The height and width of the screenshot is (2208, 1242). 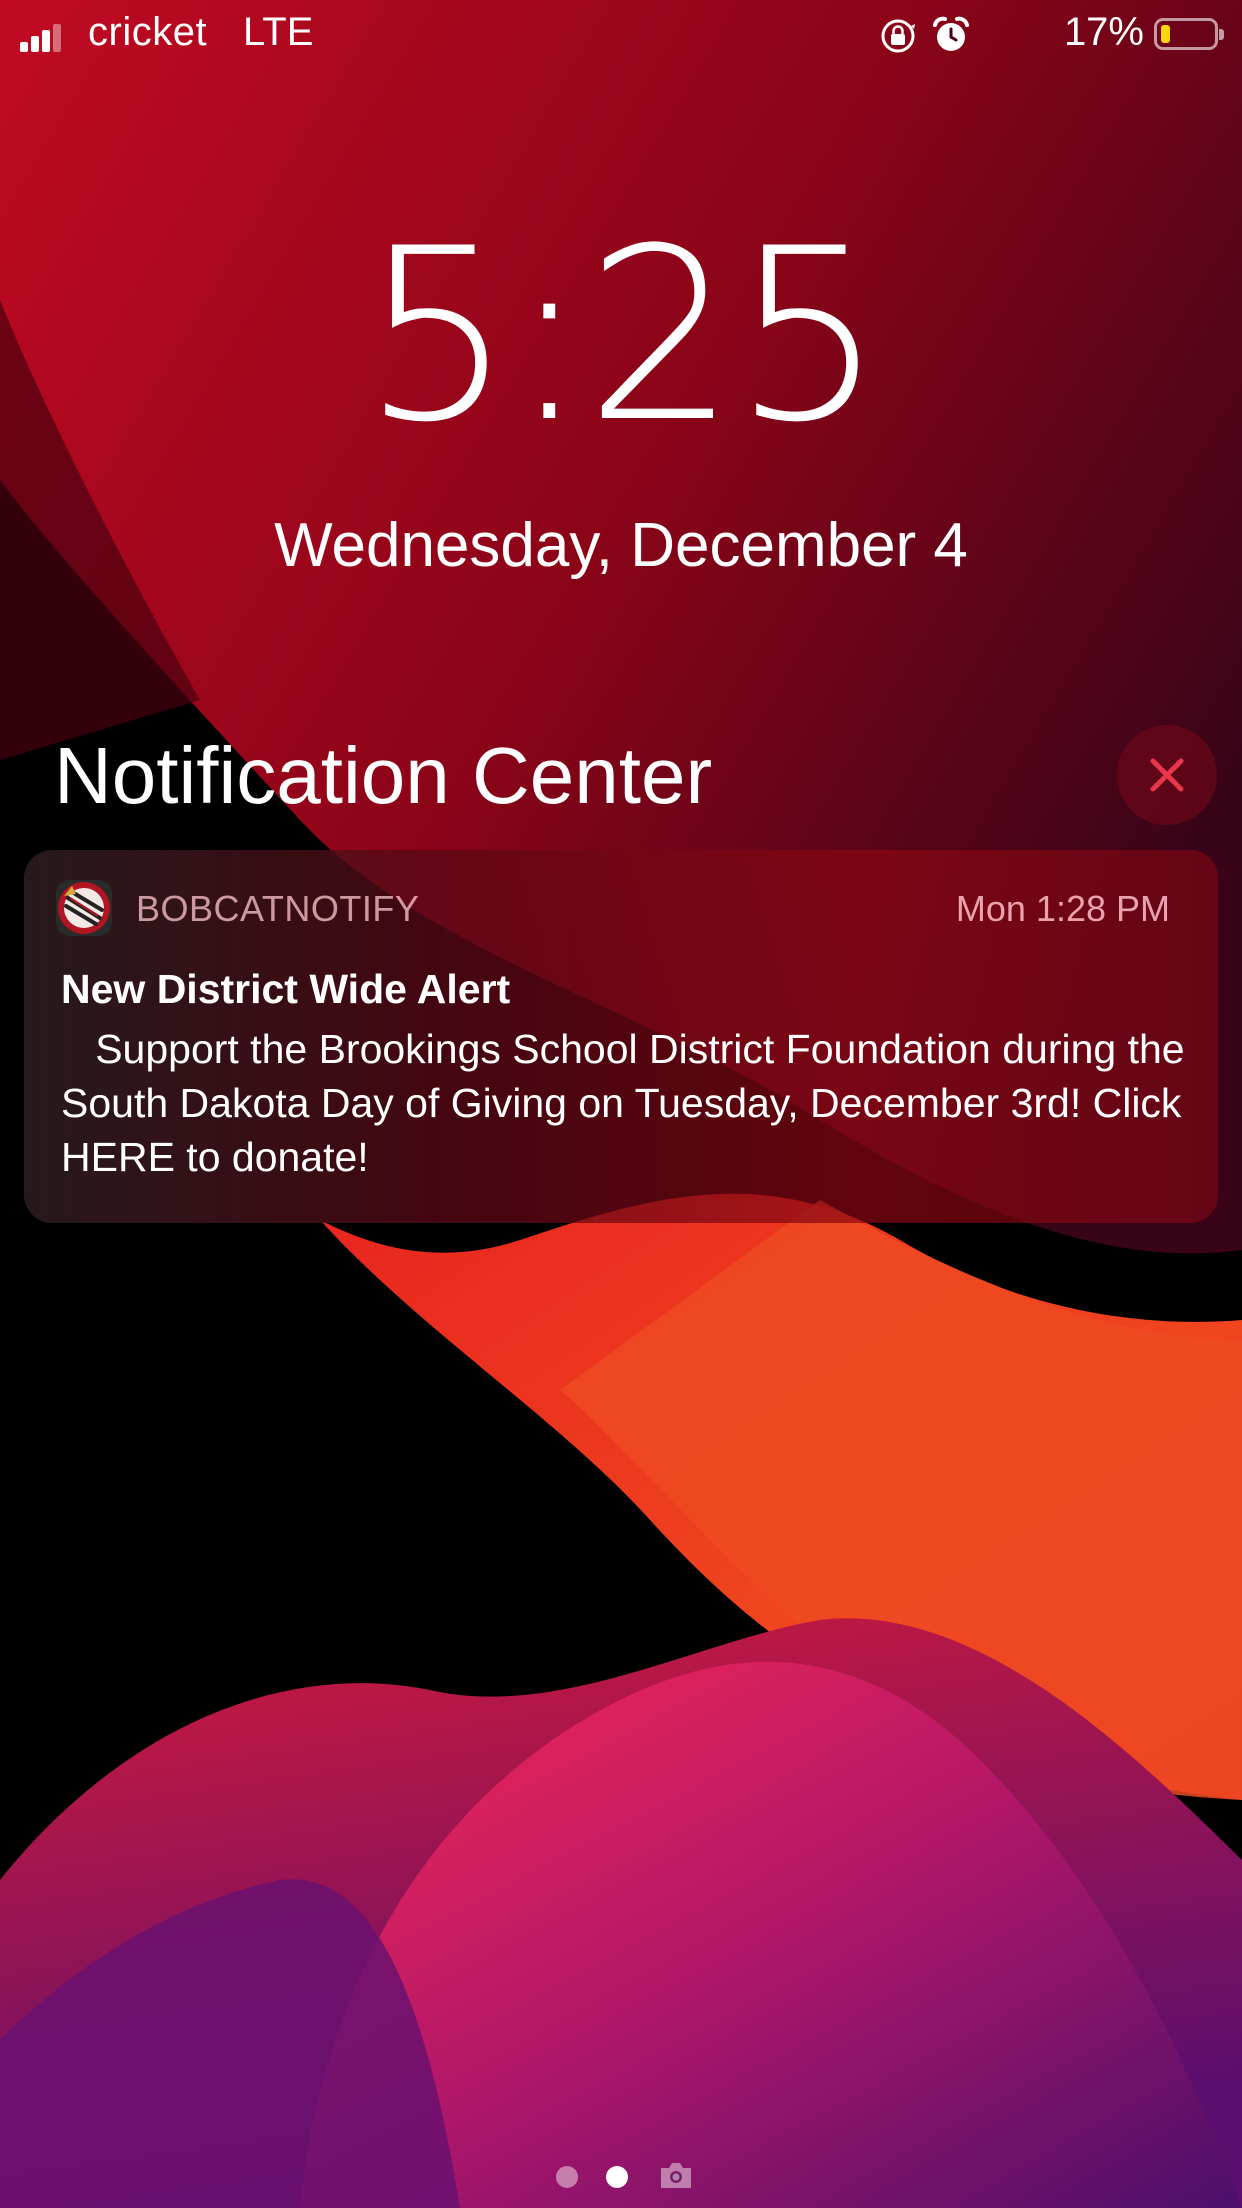 What do you see at coordinates (1103, 32) in the screenshot?
I see `battery-percent: 17%` at bounding box center [1103, 32].